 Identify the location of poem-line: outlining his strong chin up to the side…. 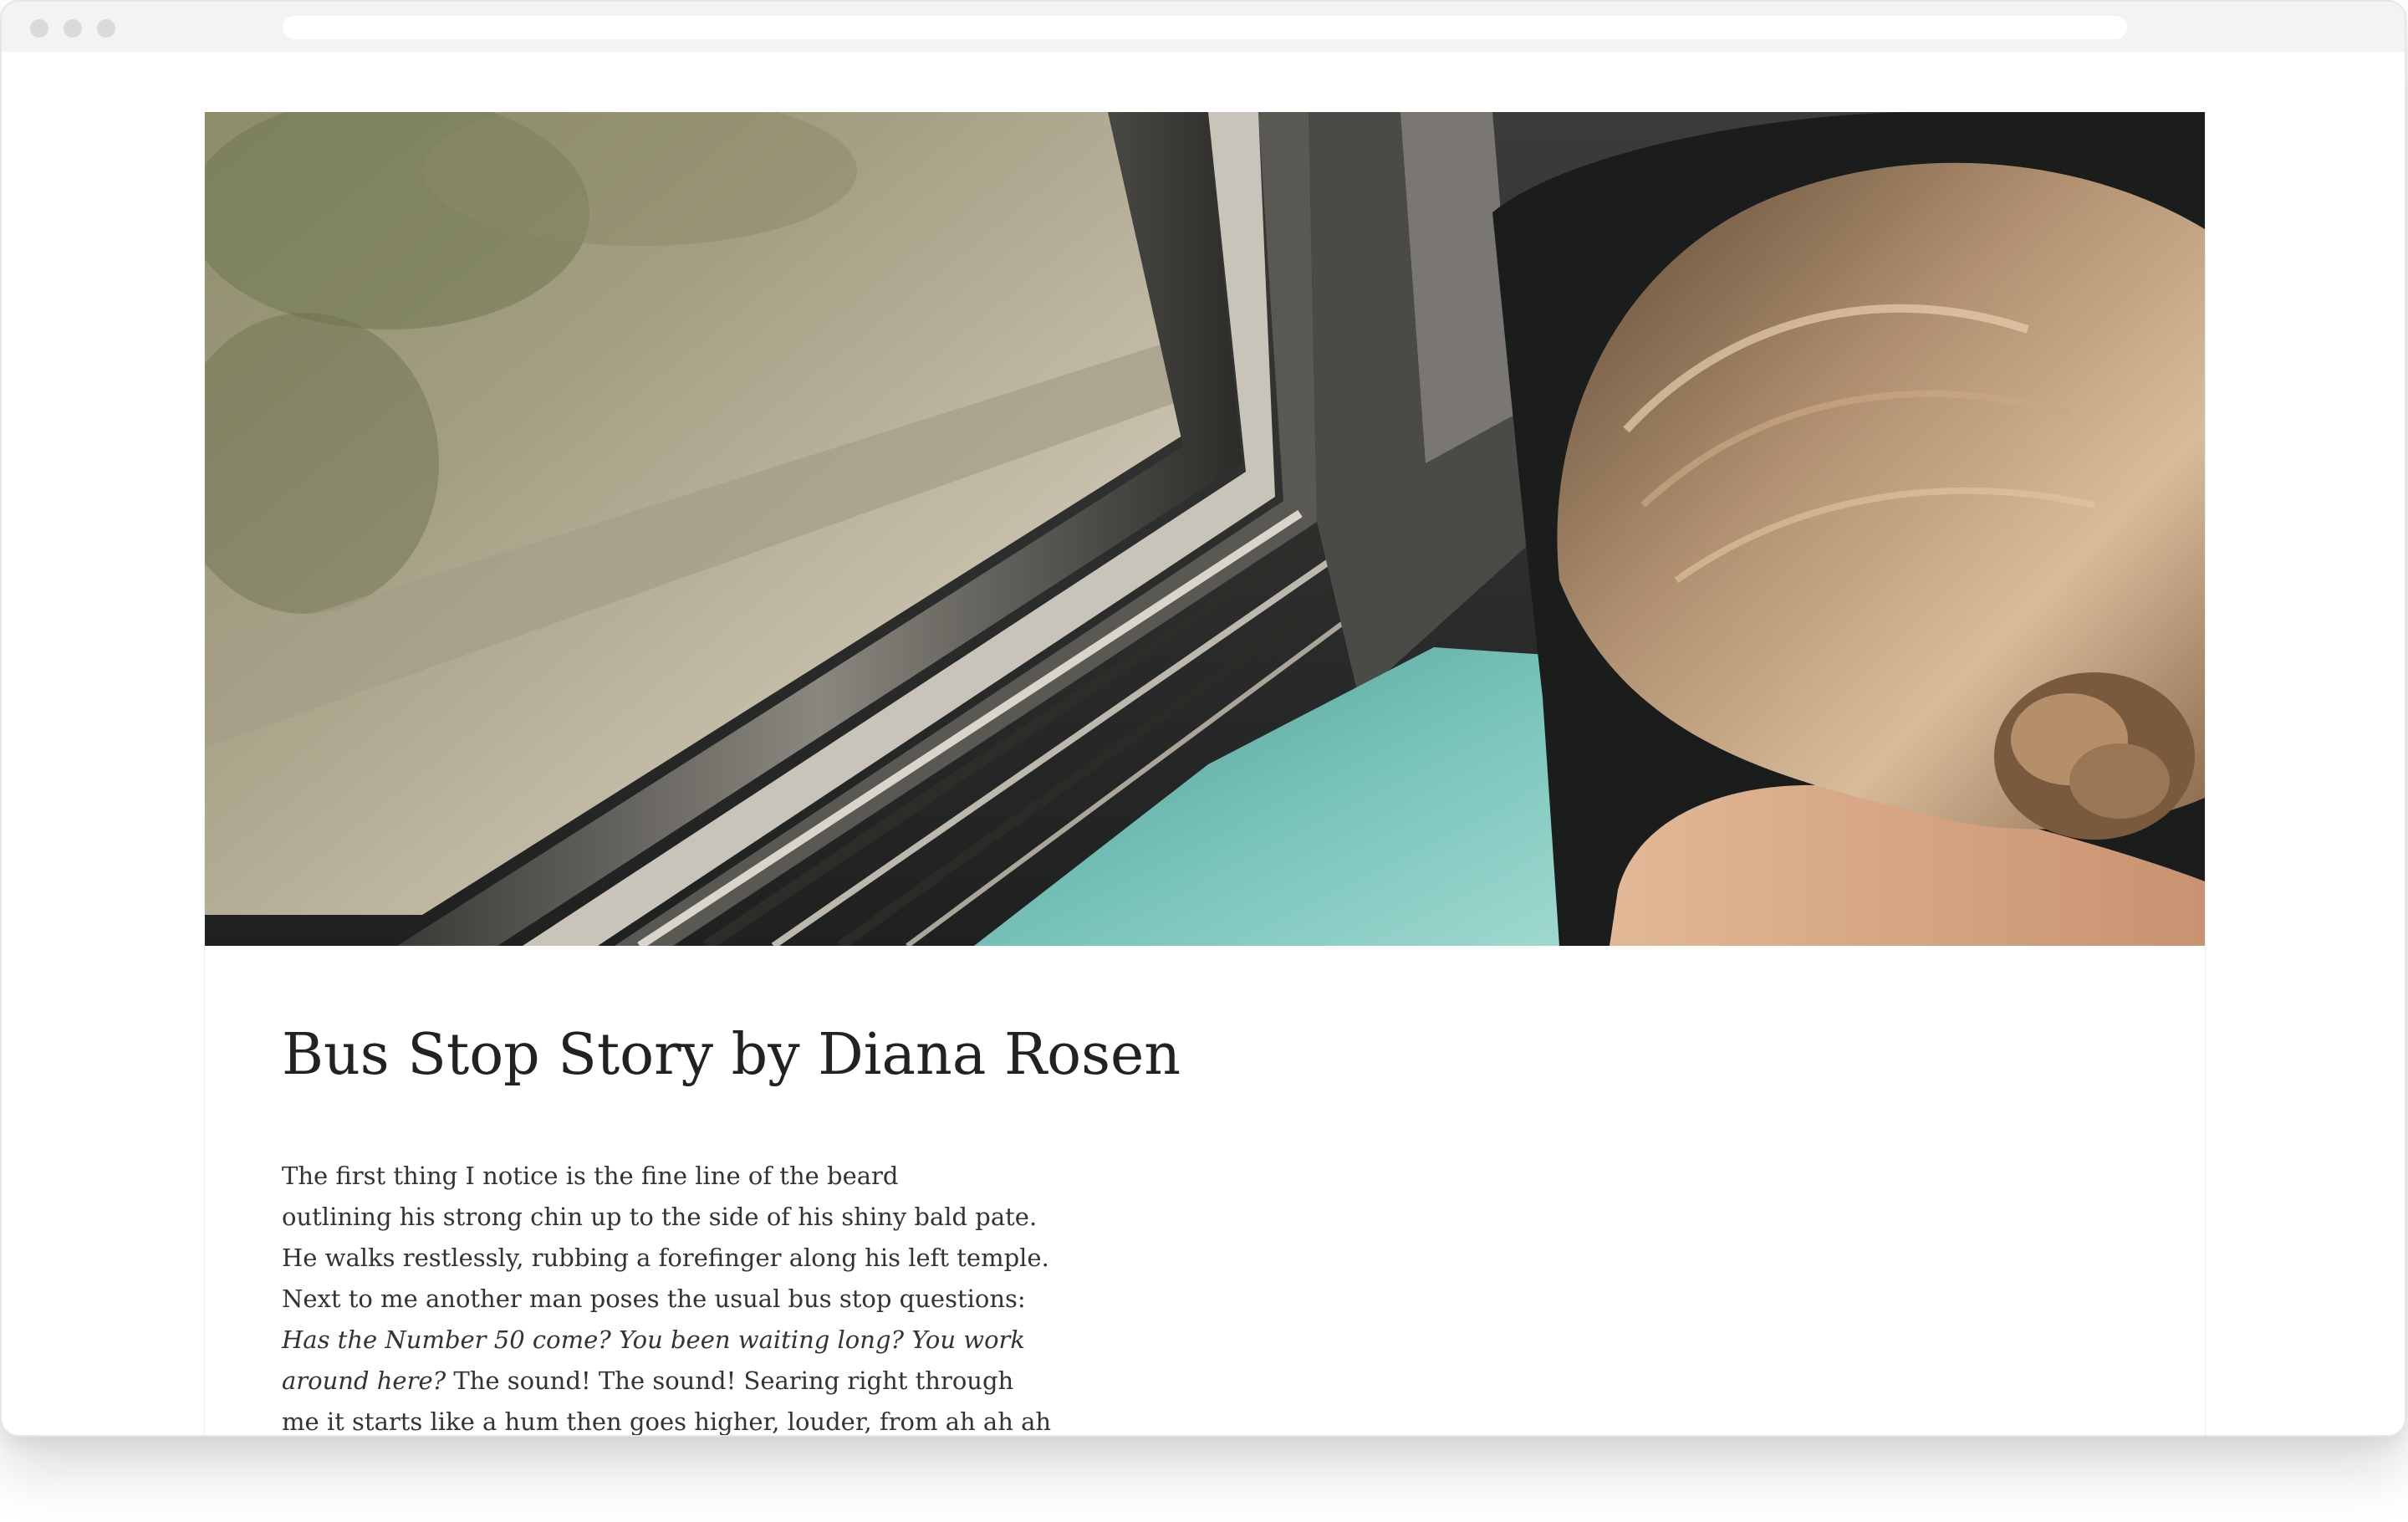
(660, 1217).